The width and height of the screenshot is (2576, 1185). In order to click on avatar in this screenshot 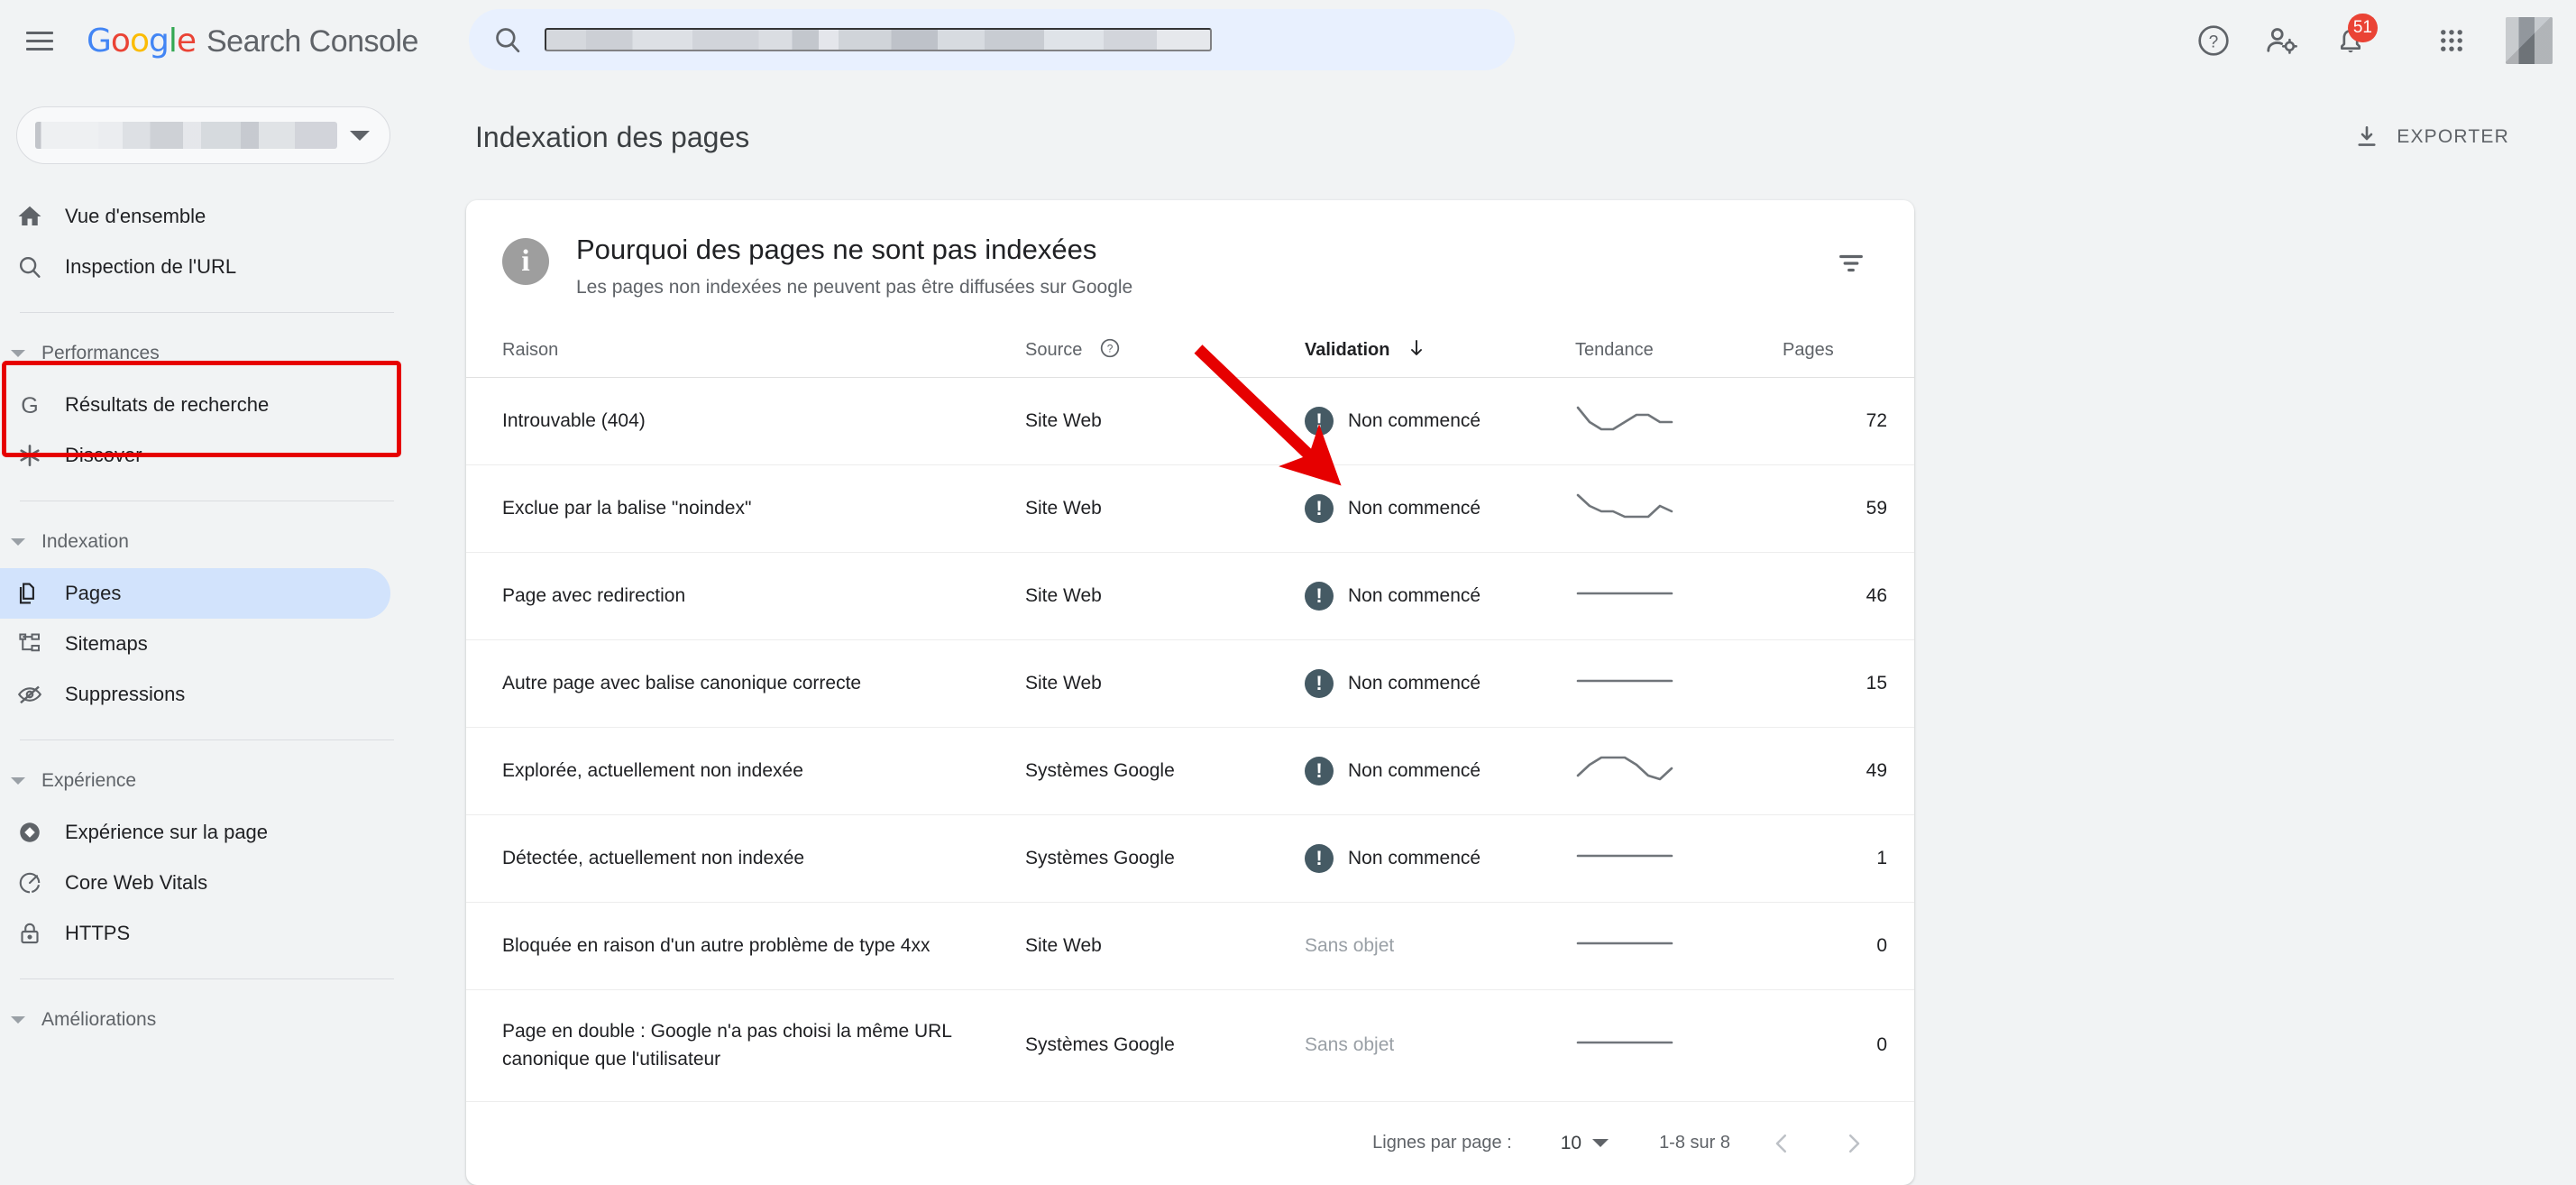, I will do `click(2529, 40)`.